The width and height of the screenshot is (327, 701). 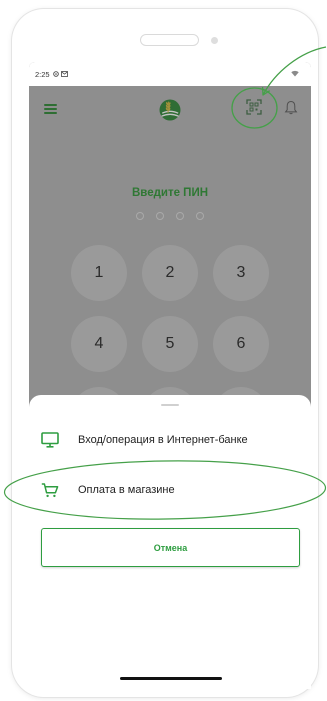 What do you see at coordinates (50, 490) in the screenshot?
I see `cart-icon` at bounding box center [50, 490].